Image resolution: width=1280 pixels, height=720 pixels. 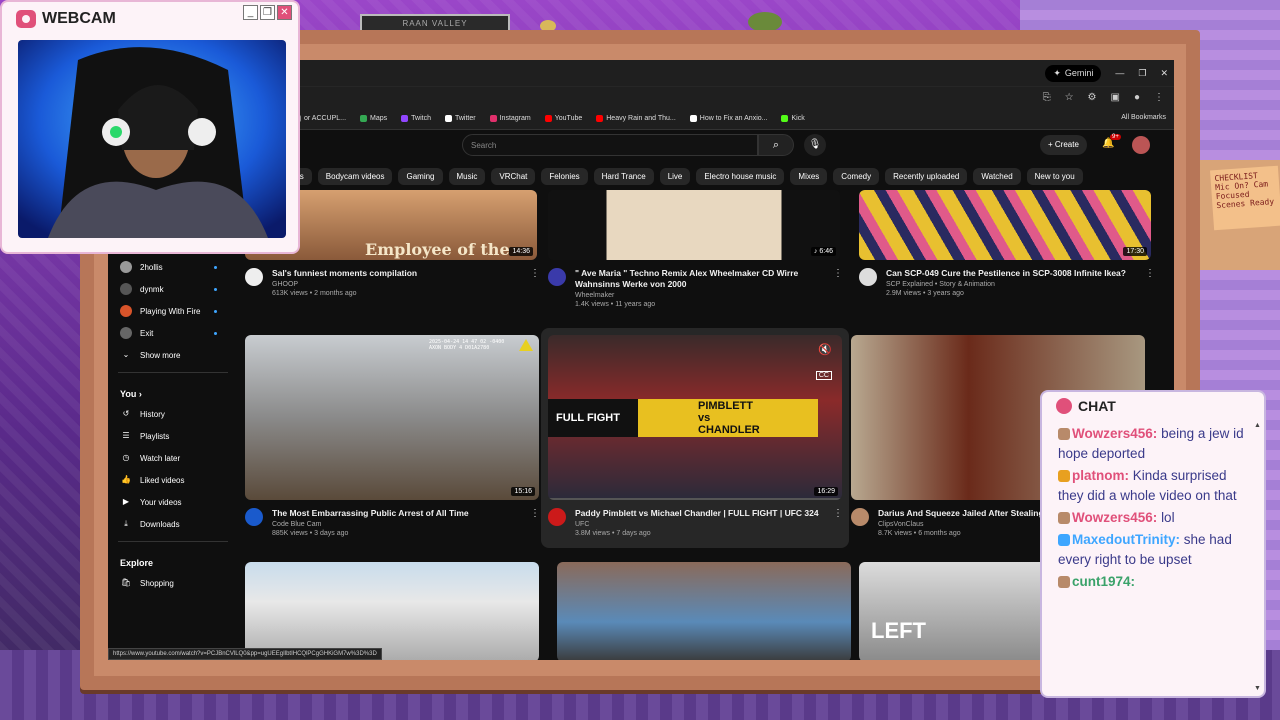 I want to click on filter-chip: New to you, so click(x=1054, y=176).